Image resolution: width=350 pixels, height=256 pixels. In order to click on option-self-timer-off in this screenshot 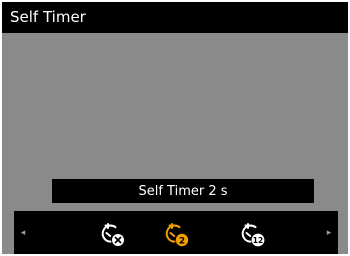, I will do `click(112, 234)`.